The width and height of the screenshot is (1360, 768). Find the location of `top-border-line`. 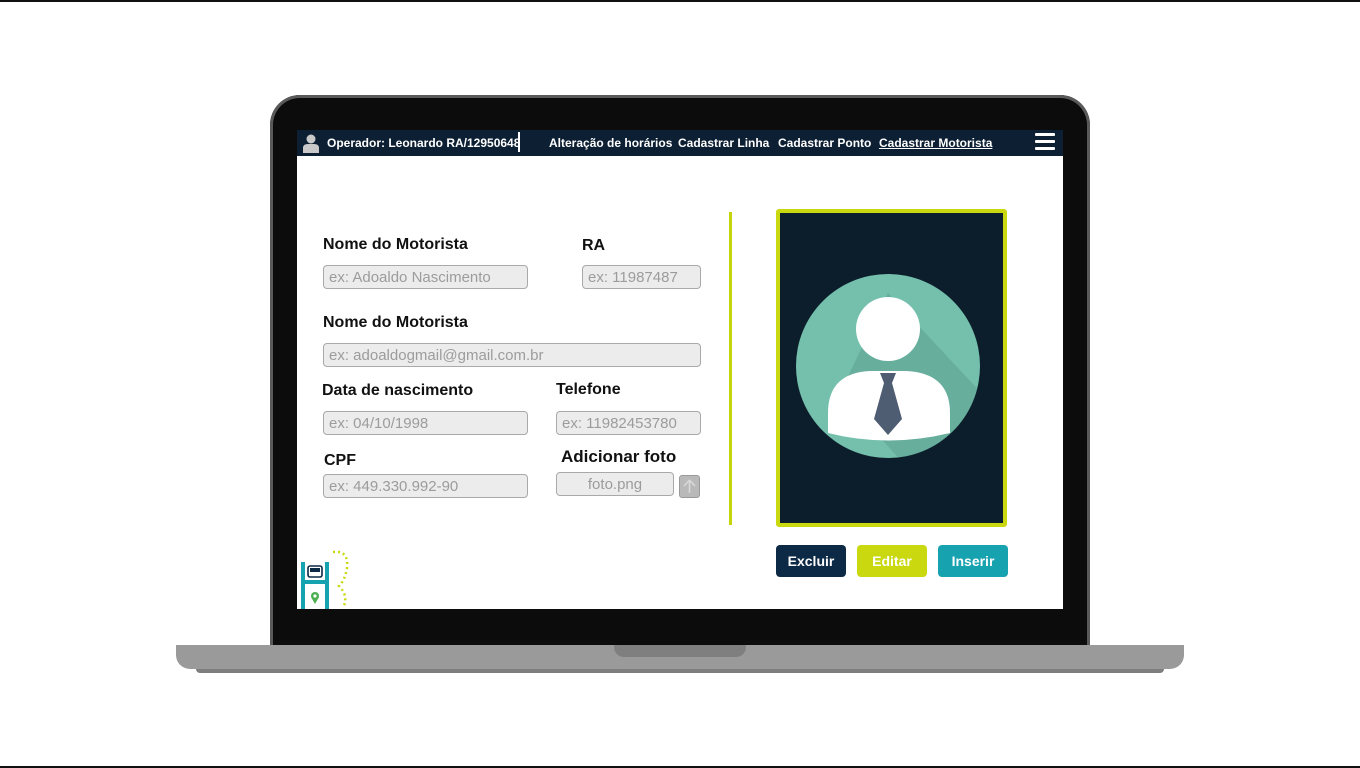

top-border-line is located at coordinates (680, 1).